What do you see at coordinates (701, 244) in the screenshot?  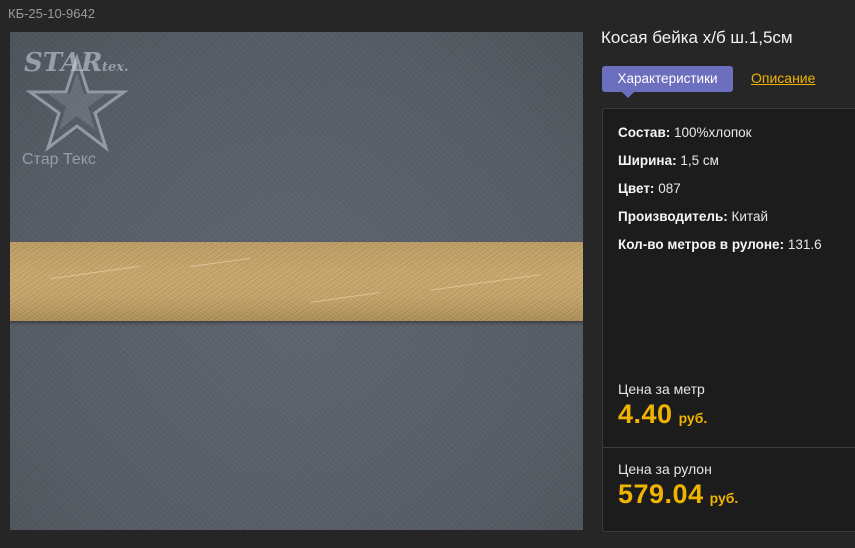 I see `spec-label: Кол-во метров в рулоне:` at bounding box center [701, 244].